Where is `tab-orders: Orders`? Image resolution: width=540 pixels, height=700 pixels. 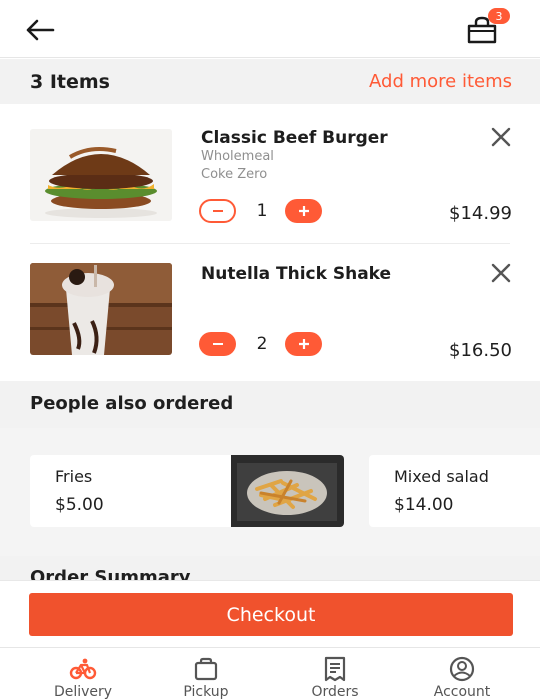 tab-orders: Orders is located at coordinates (335, 674).